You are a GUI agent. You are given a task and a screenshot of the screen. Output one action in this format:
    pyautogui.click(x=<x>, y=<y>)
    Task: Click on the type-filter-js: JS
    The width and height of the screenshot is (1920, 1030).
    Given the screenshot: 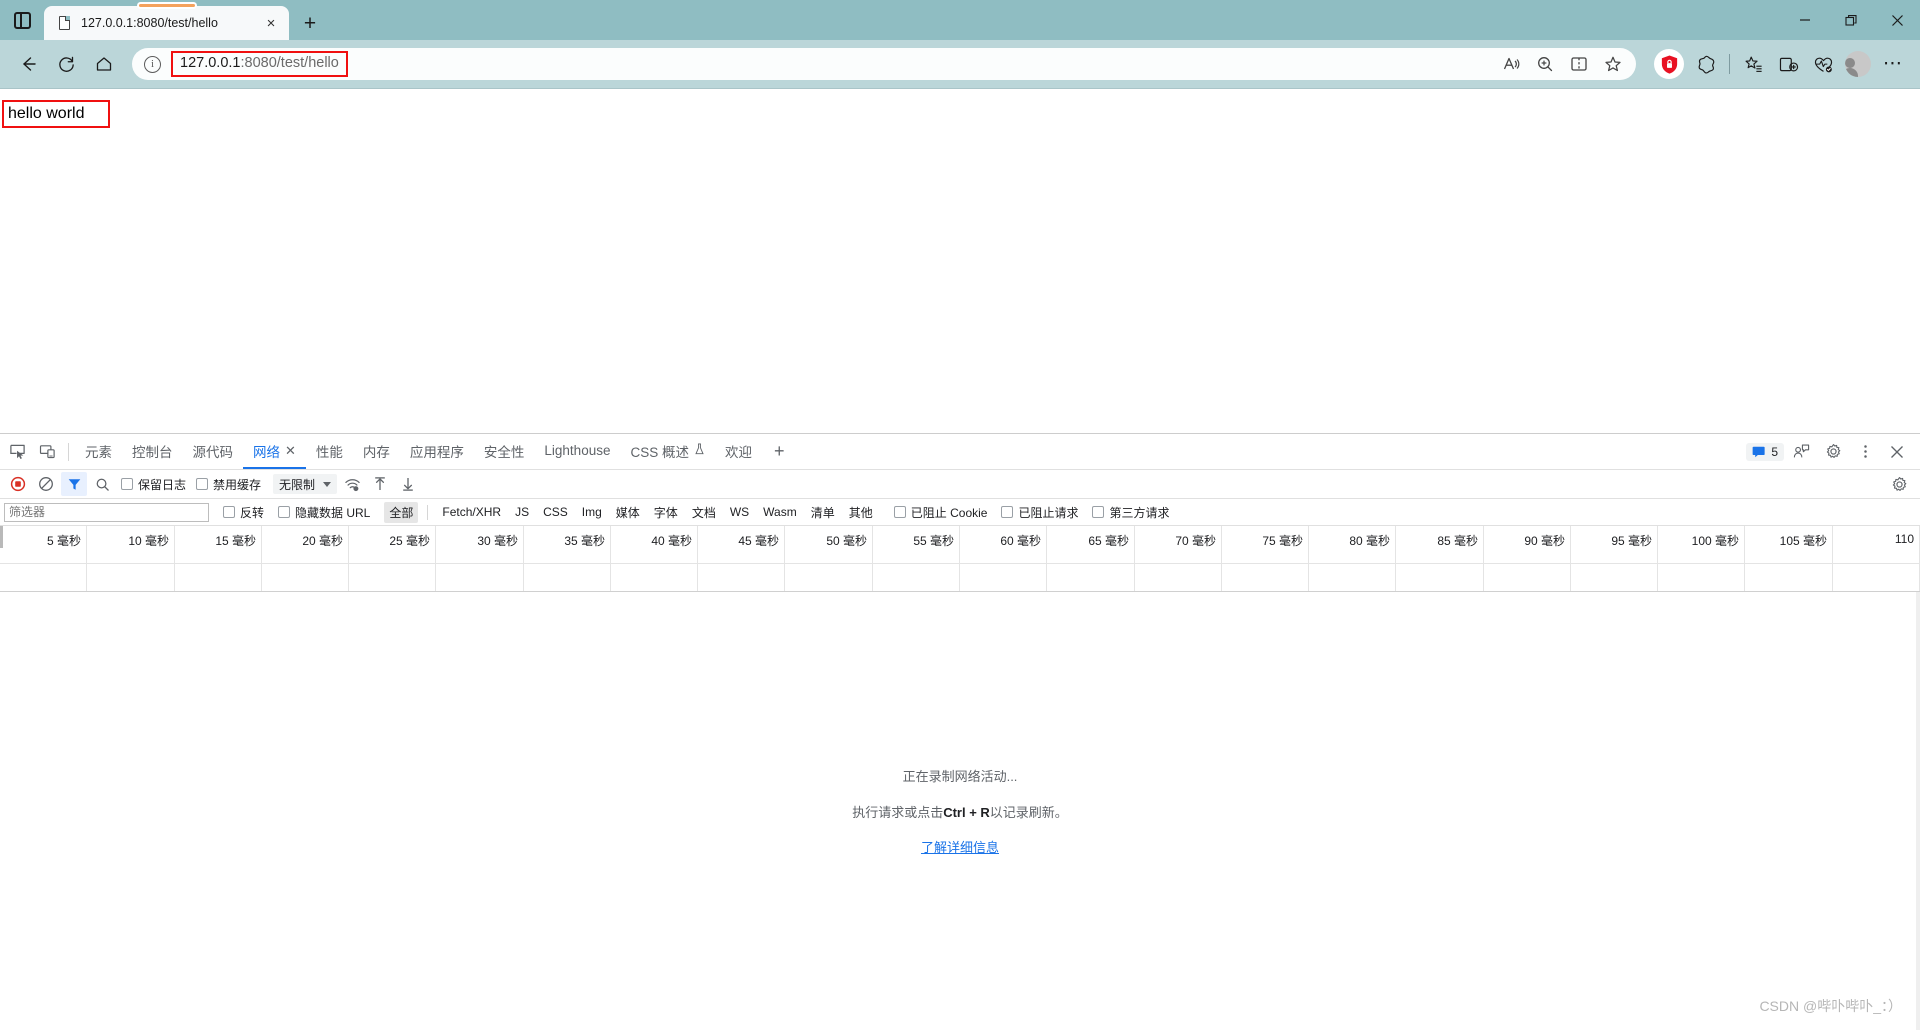 What is the action you would take?
    pyautogui.click(x=522, y=512)
    